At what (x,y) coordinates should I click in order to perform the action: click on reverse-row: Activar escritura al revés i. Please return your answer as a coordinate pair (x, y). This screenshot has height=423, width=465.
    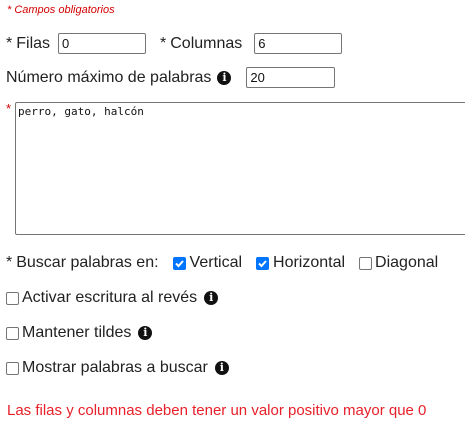
    Looking at the image, I should click on (112, 298).